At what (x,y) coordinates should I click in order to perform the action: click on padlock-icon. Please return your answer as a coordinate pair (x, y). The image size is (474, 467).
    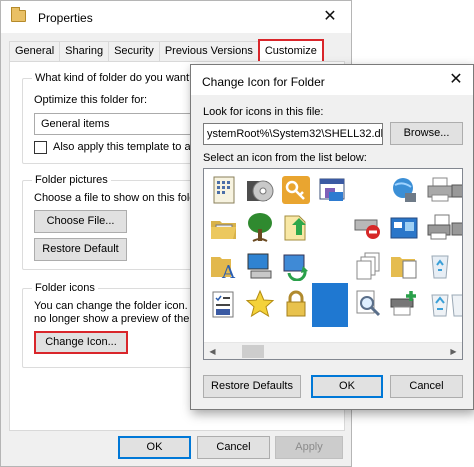
    Looking at the image, I should click on (296, 304).